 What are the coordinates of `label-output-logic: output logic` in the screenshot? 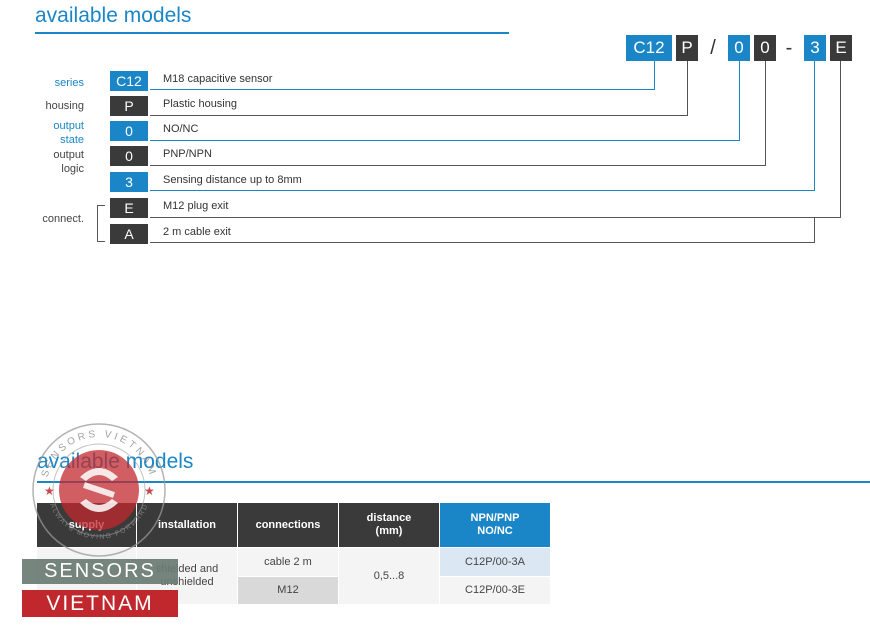 It's located at (68, 162).